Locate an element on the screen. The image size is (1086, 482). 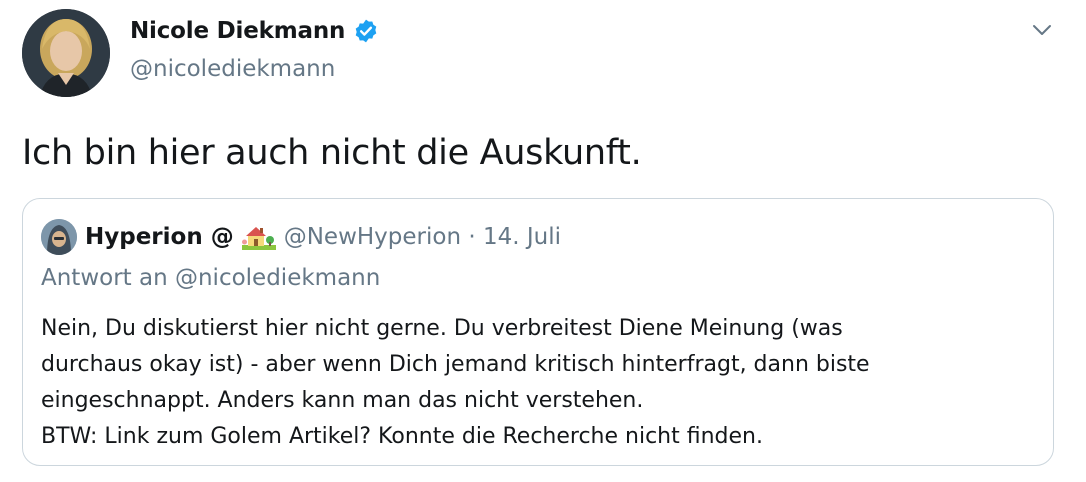
quoted-author-avatar is located at coordinates (59, 237).